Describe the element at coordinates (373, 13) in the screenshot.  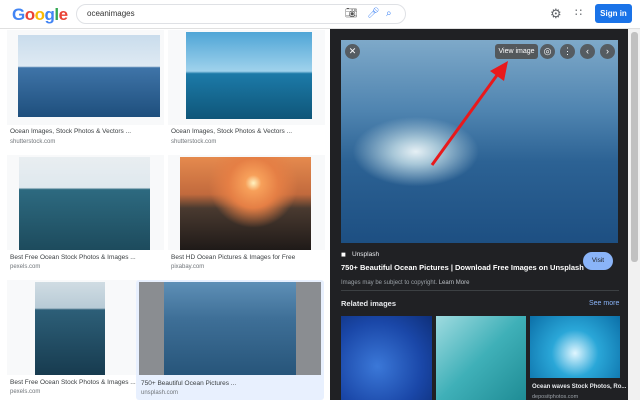
I see `microphone-icon: 🎤︎` at that location.